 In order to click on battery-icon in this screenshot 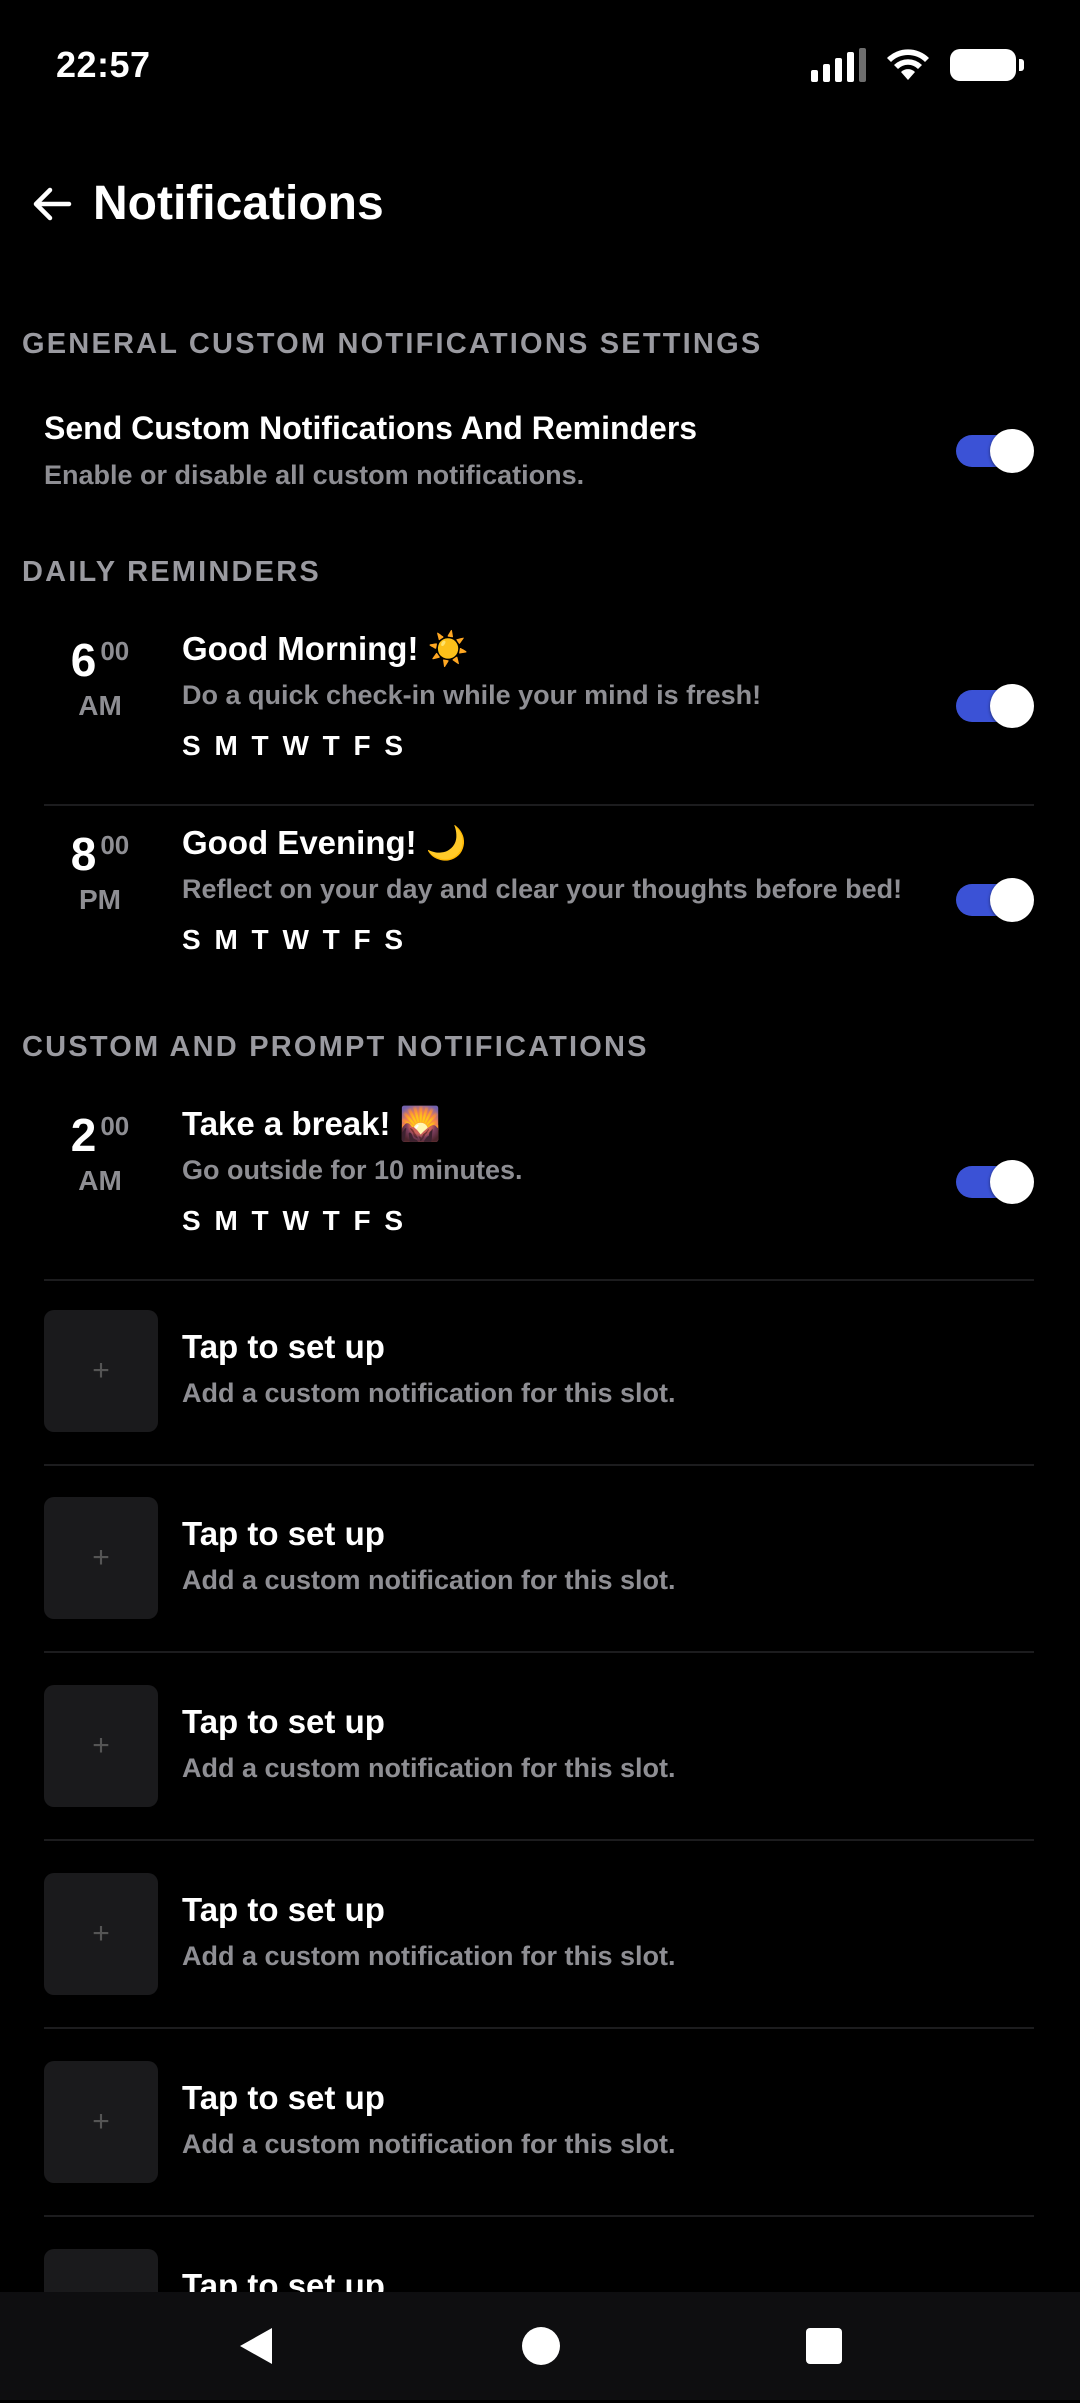, I will do `click(987, 65)`.